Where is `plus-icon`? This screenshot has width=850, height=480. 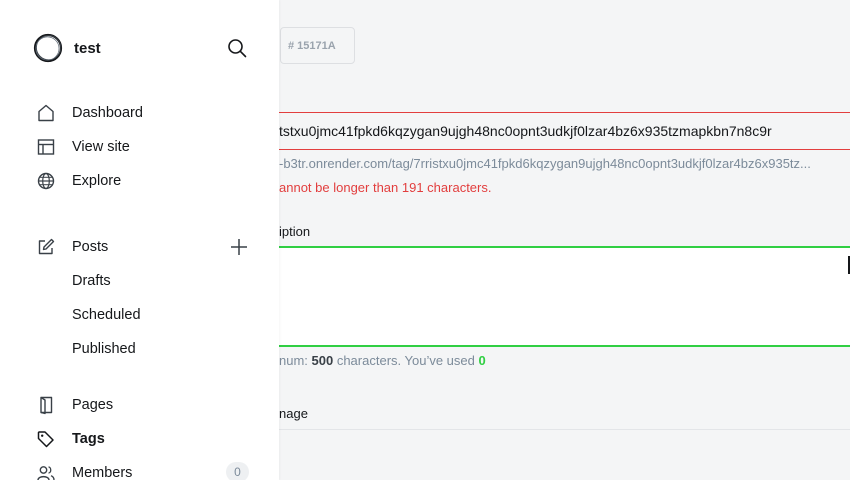
plus-icon is located at coordinates (239, 247).